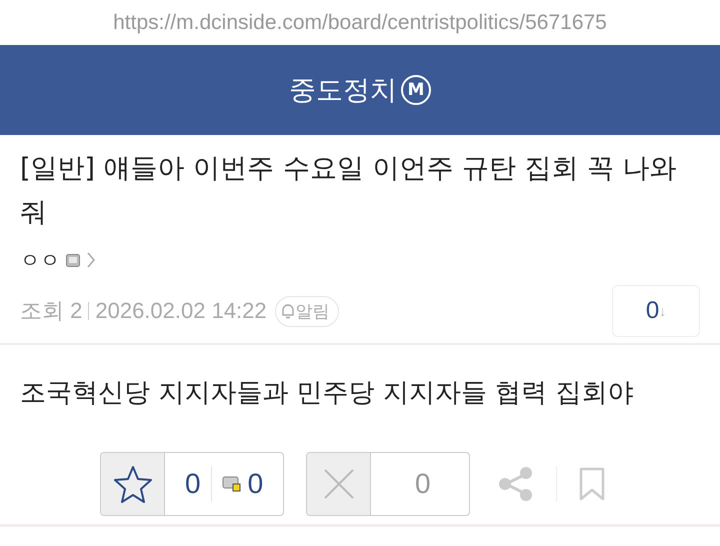  Describe the element at coordinates (256, 484) in the screenshot. I see `fixed-upvote-count: 0` at that location.